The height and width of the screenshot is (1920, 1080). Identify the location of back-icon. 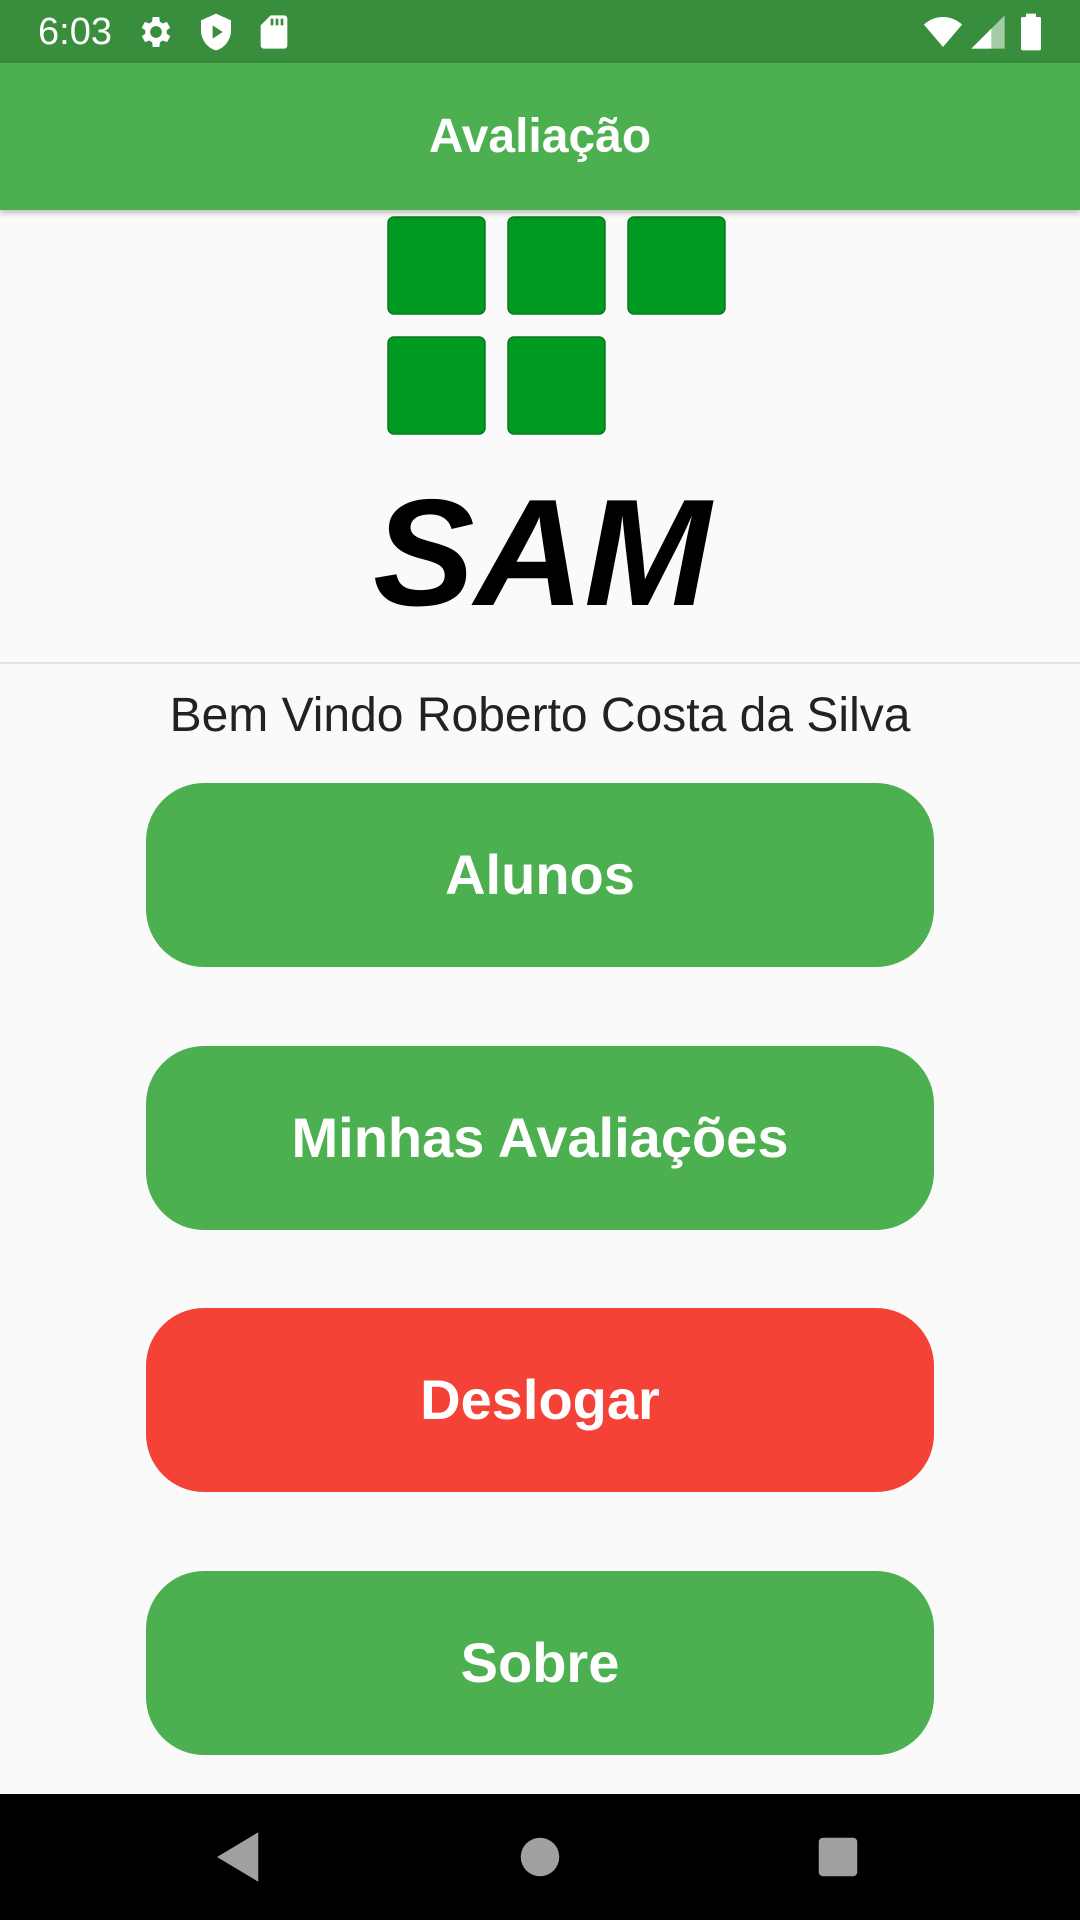
(239, 1857).